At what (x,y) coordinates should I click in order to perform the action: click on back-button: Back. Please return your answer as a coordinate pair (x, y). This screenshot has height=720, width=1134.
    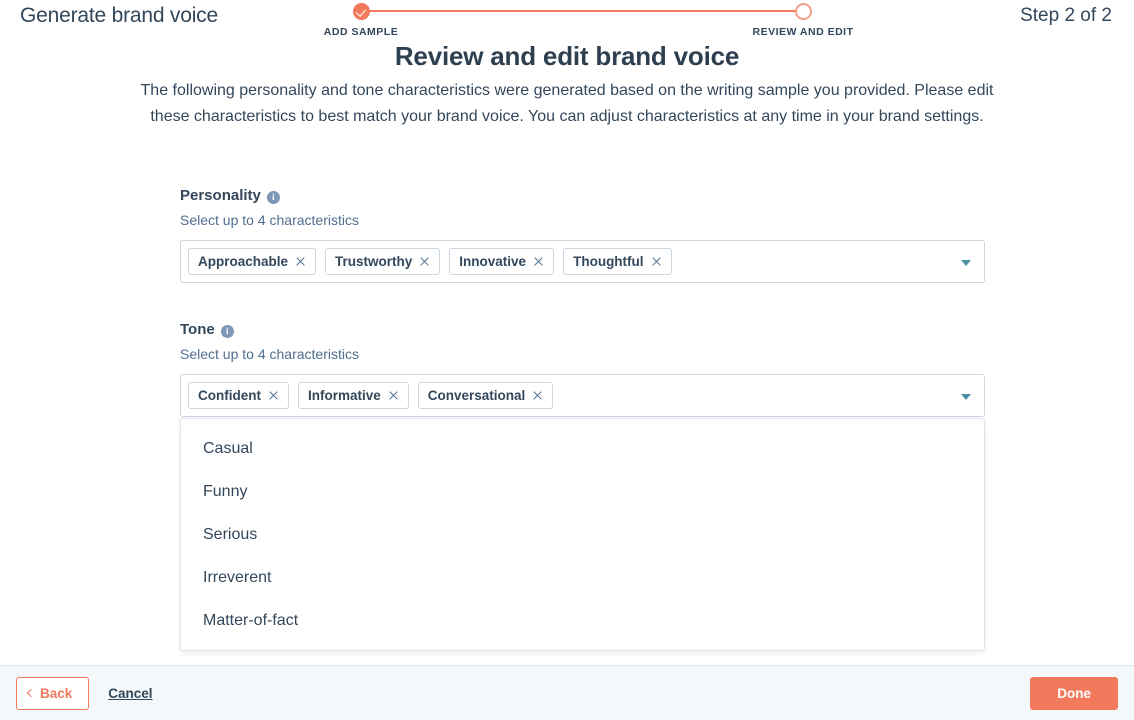
    Looking at the image, I should click on (53, 693).